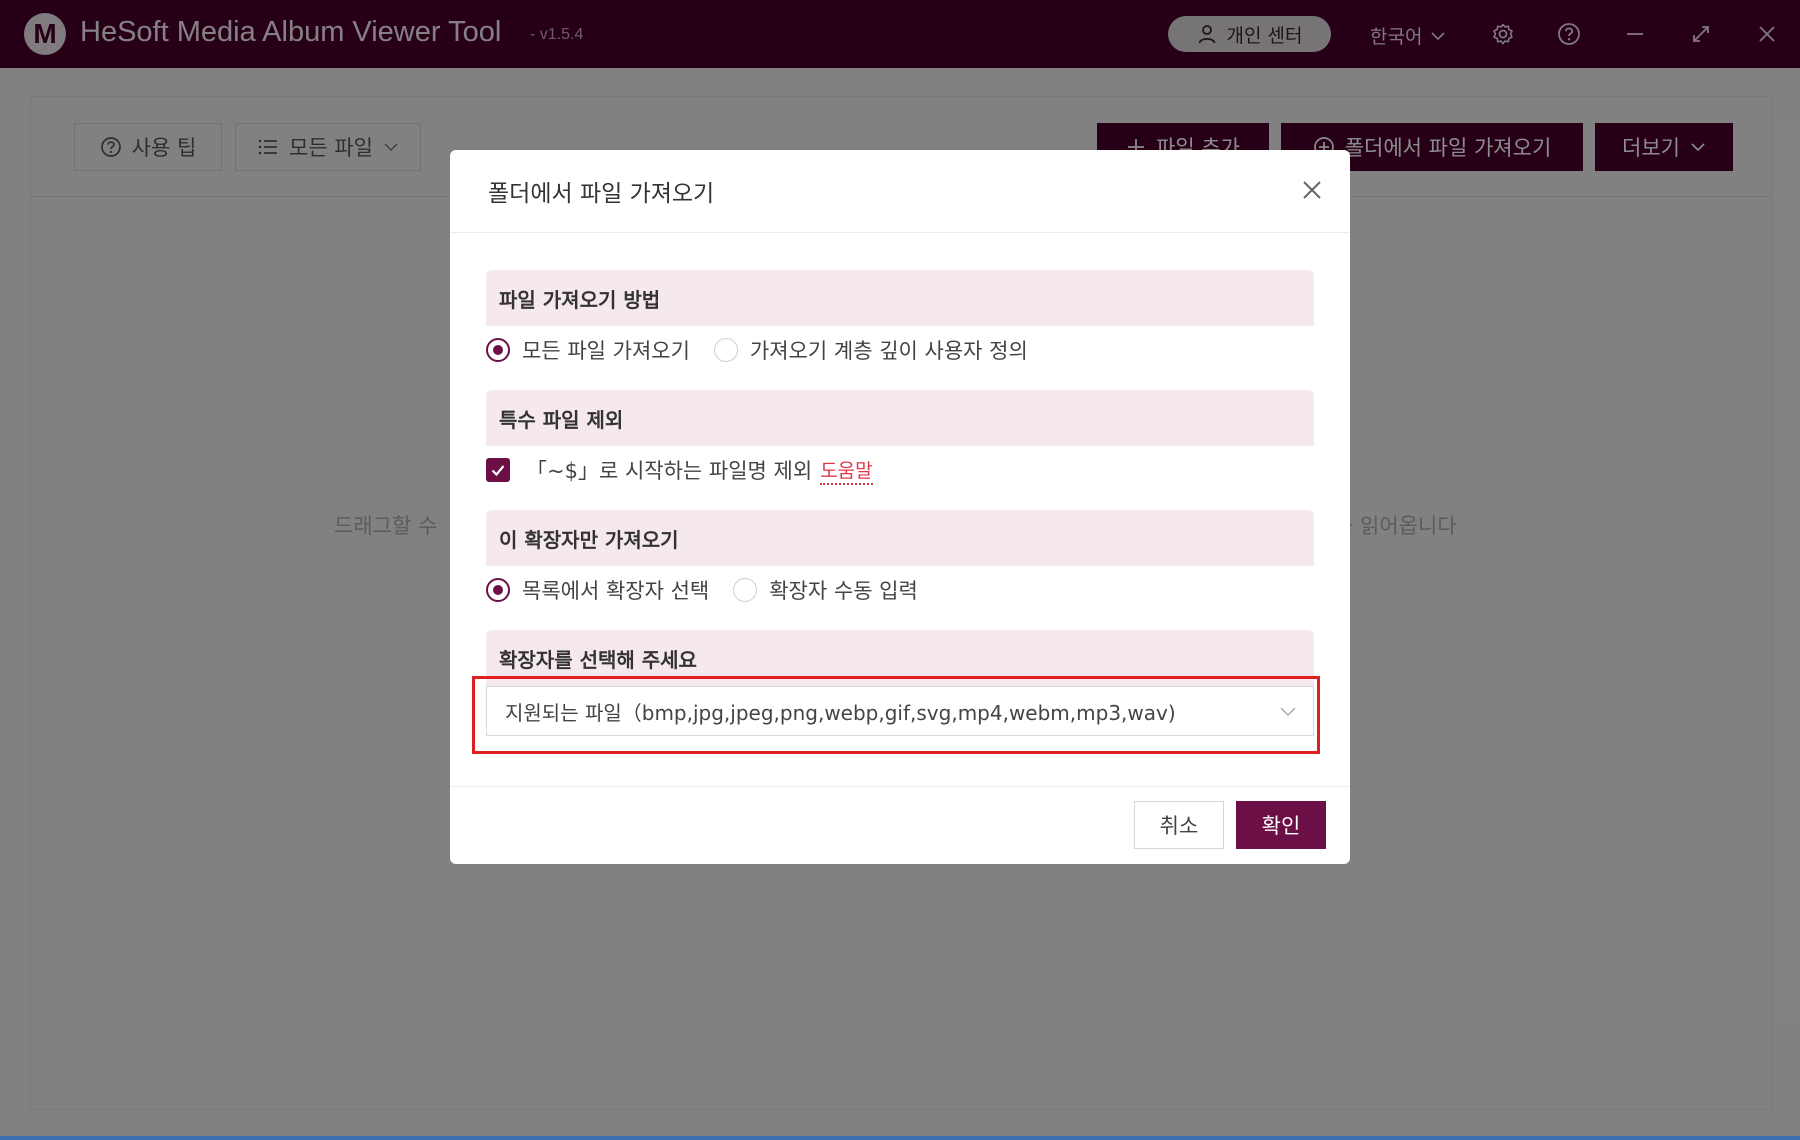 The height and width of the screenshot is (1140, 1800). What do you see at coordinates (561, 419) in the screenshot?
I see `section-exclude-special-title: 특수 파일 제외` at bounding box center [561, 419].